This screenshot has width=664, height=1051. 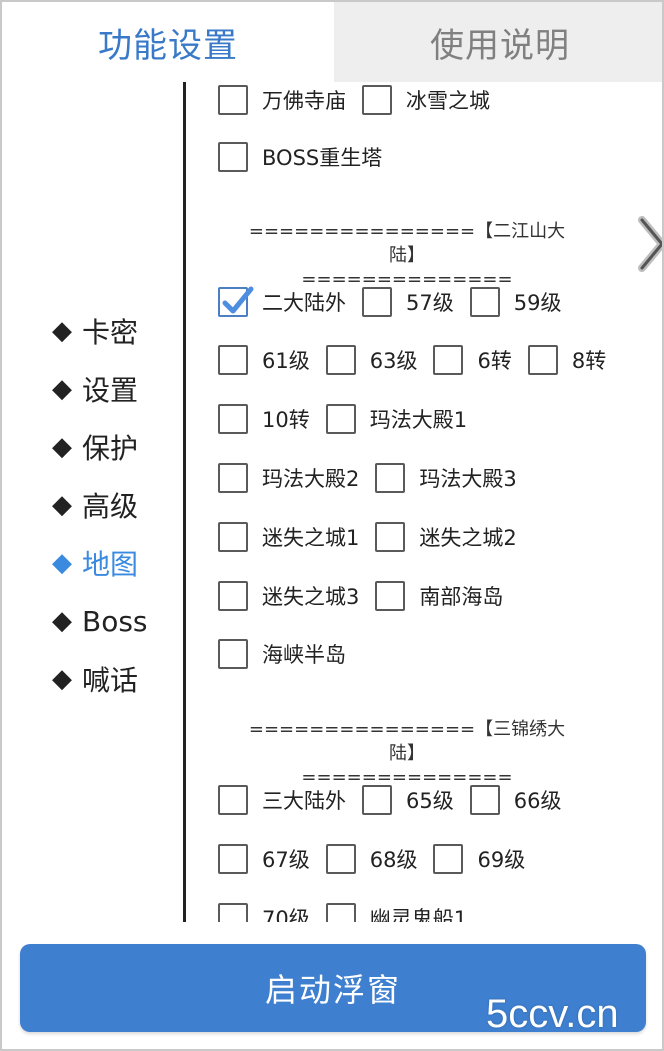 I want to click on map-checkbox: 68级, so click(x=379, y=859).